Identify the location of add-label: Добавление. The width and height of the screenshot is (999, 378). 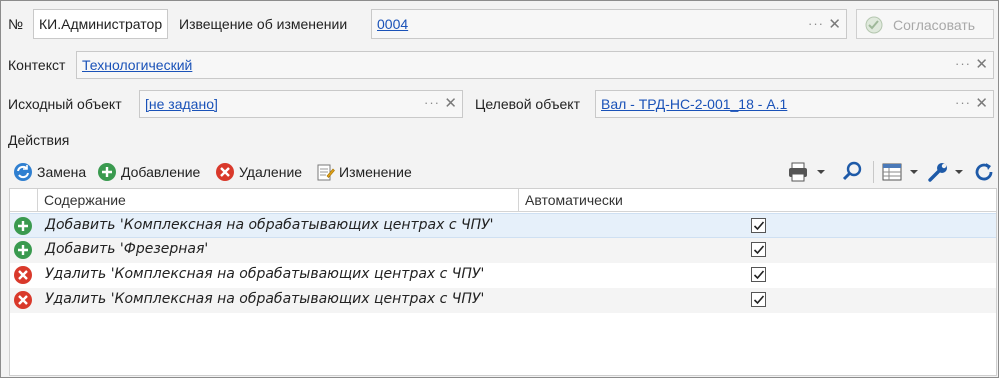
(161, 172).